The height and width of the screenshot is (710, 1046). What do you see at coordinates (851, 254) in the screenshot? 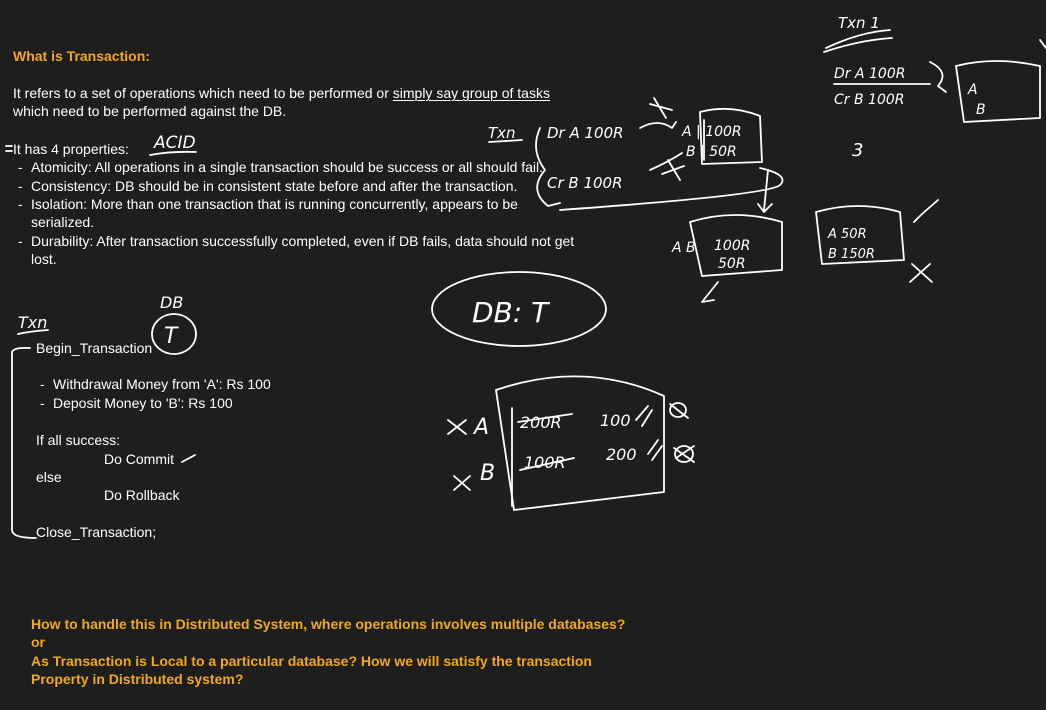
I see `box3-l2: B 150R` at bounding box center [851, 254].